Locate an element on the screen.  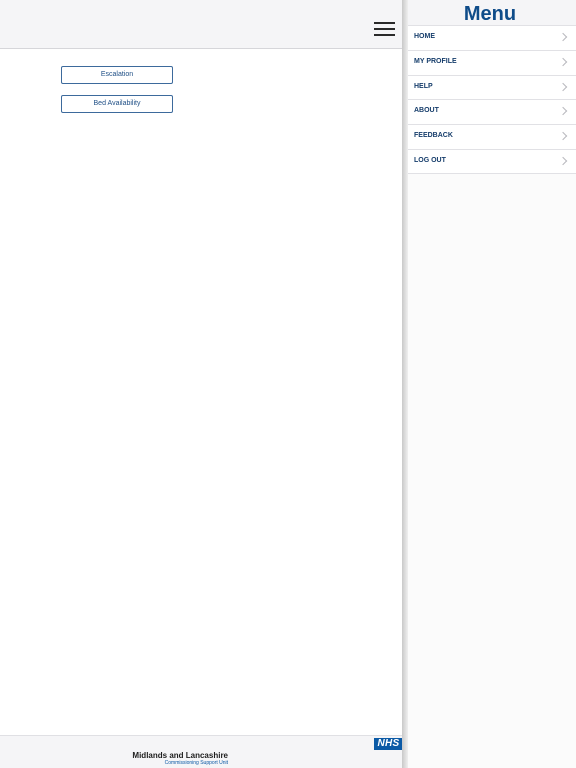
org-name: Midlands and Lancashire is located at coordinates (180, 755).